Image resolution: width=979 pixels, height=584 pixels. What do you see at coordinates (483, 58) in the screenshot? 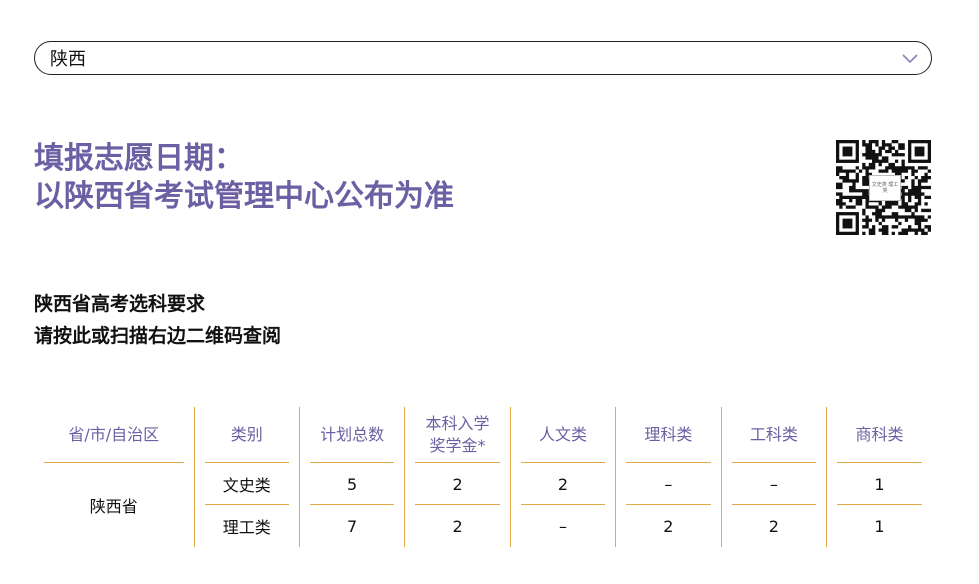
I see `region-select: 陕西` at bounding box center [483, 58].